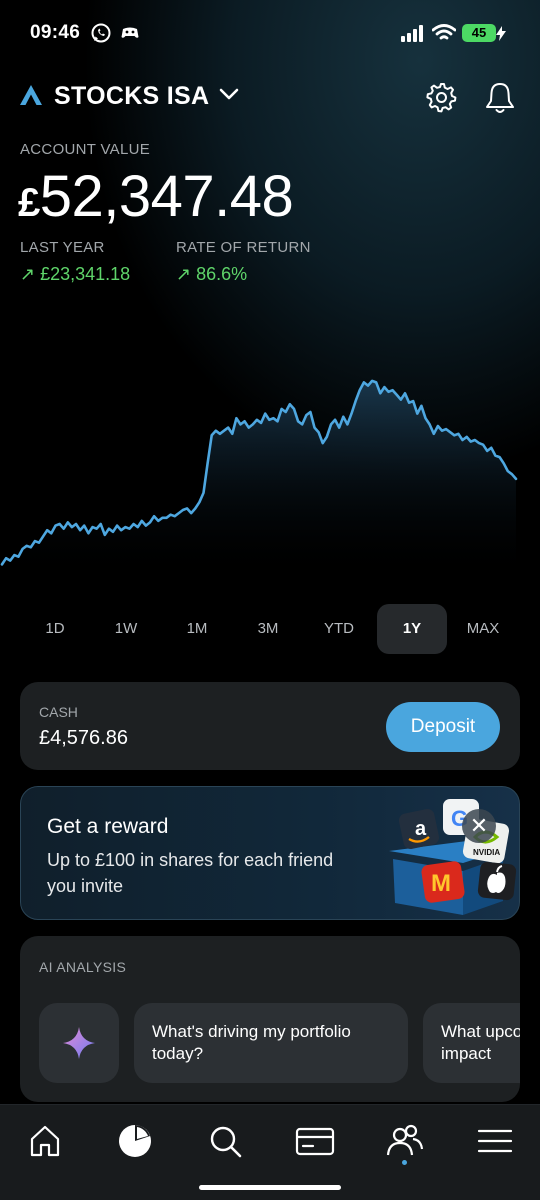 The height and width of the screenshot is (1200, 540). What do you see at coordinates (62, 247) in the screenshot?
I see `last-year-label: LAST YEAR` at bounding box center [62, 247].